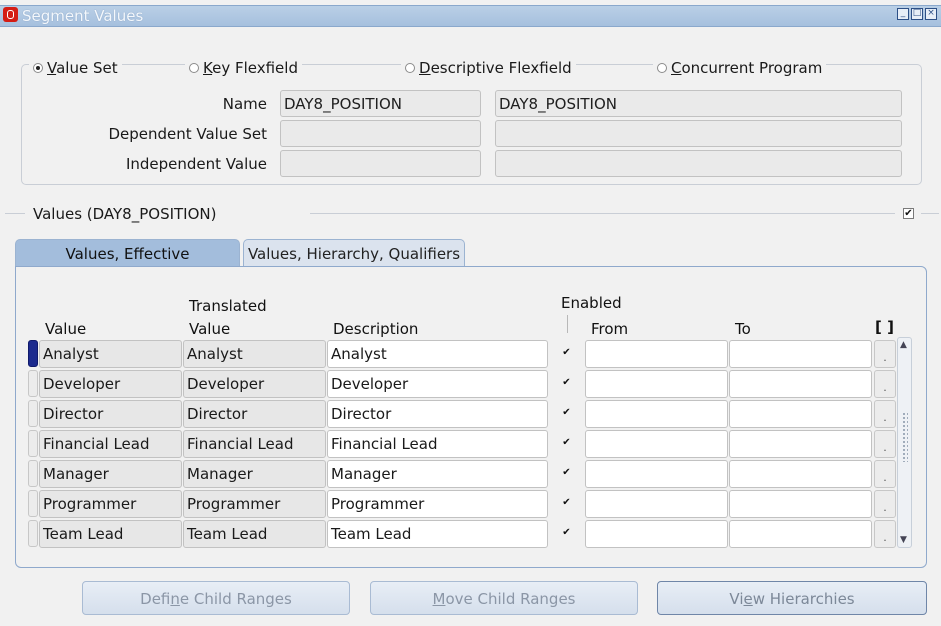 The height and width of the screenshot is (626, 941). Describe the element at coordinates (228, 306) in the screenshot. I see `column-header-translated-top: Translated` at that location.